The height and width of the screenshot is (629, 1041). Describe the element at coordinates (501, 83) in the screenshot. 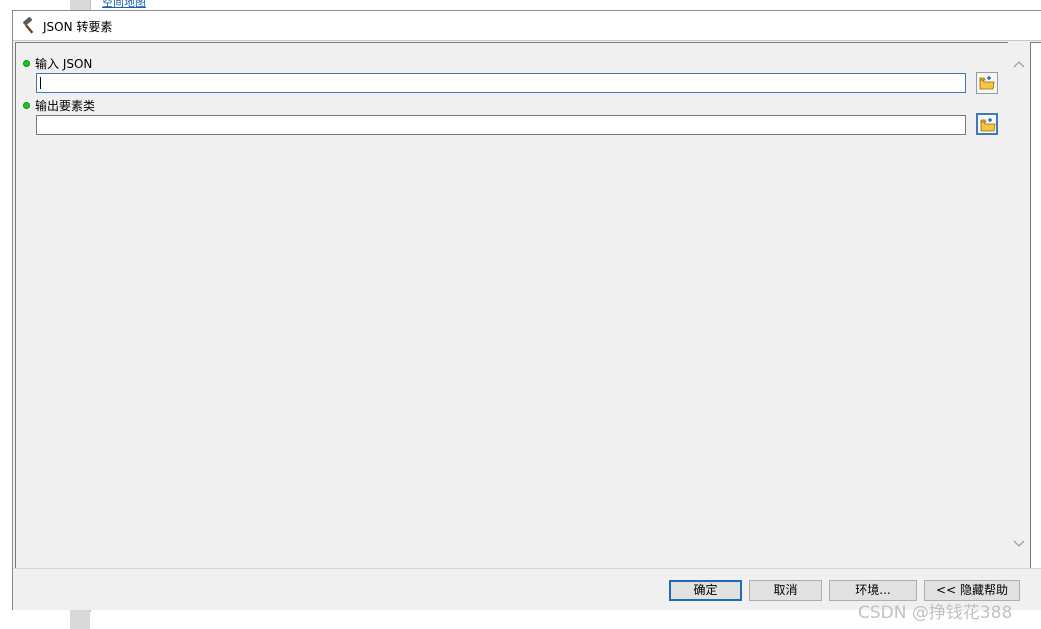

I see `input-json-field` at that location.